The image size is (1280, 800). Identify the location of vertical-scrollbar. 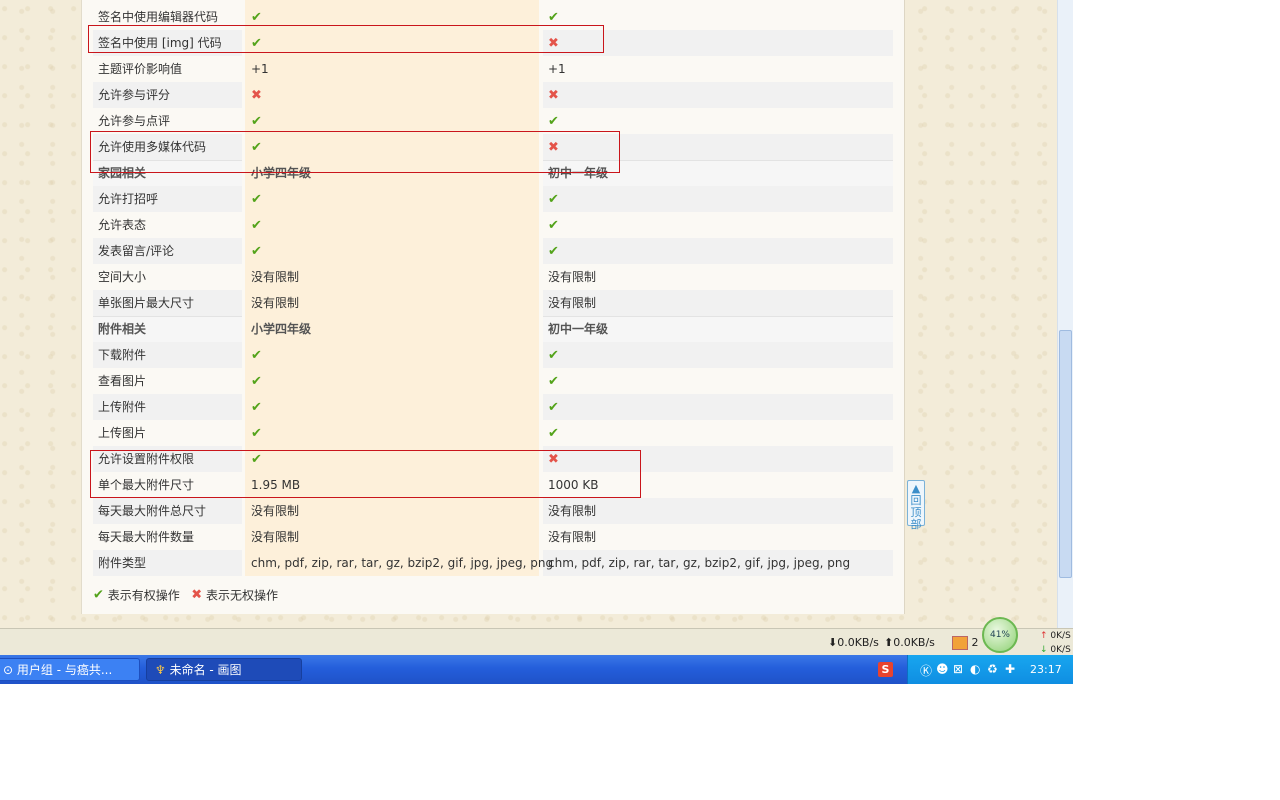
(1065, 314).